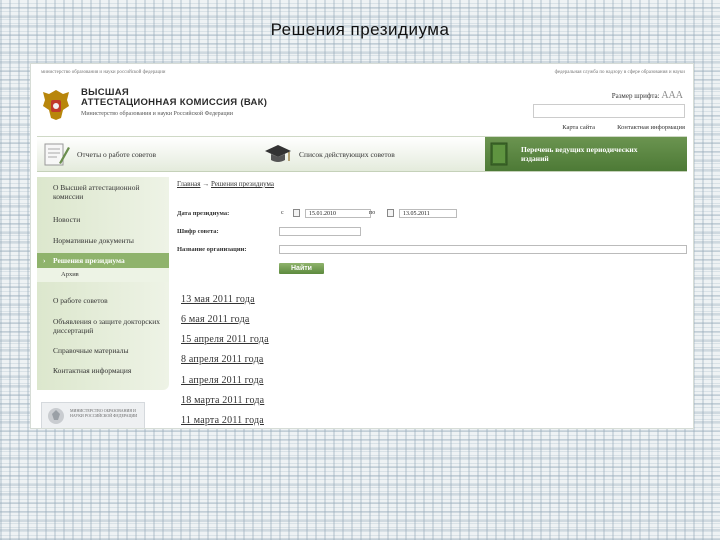 The height and width of the screenshot is (540, 720). I want to click on date-to-input: 13.05.2011, so click(428, 213).